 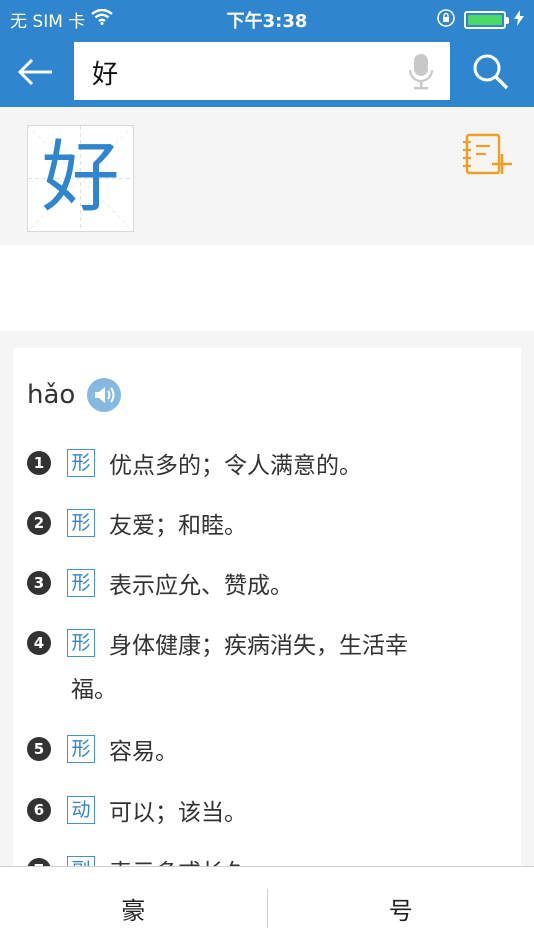 What do you see at coordinates (39, 810) in the screenshot?
I see `definition-number: 6` at bounding box center [39, 810].